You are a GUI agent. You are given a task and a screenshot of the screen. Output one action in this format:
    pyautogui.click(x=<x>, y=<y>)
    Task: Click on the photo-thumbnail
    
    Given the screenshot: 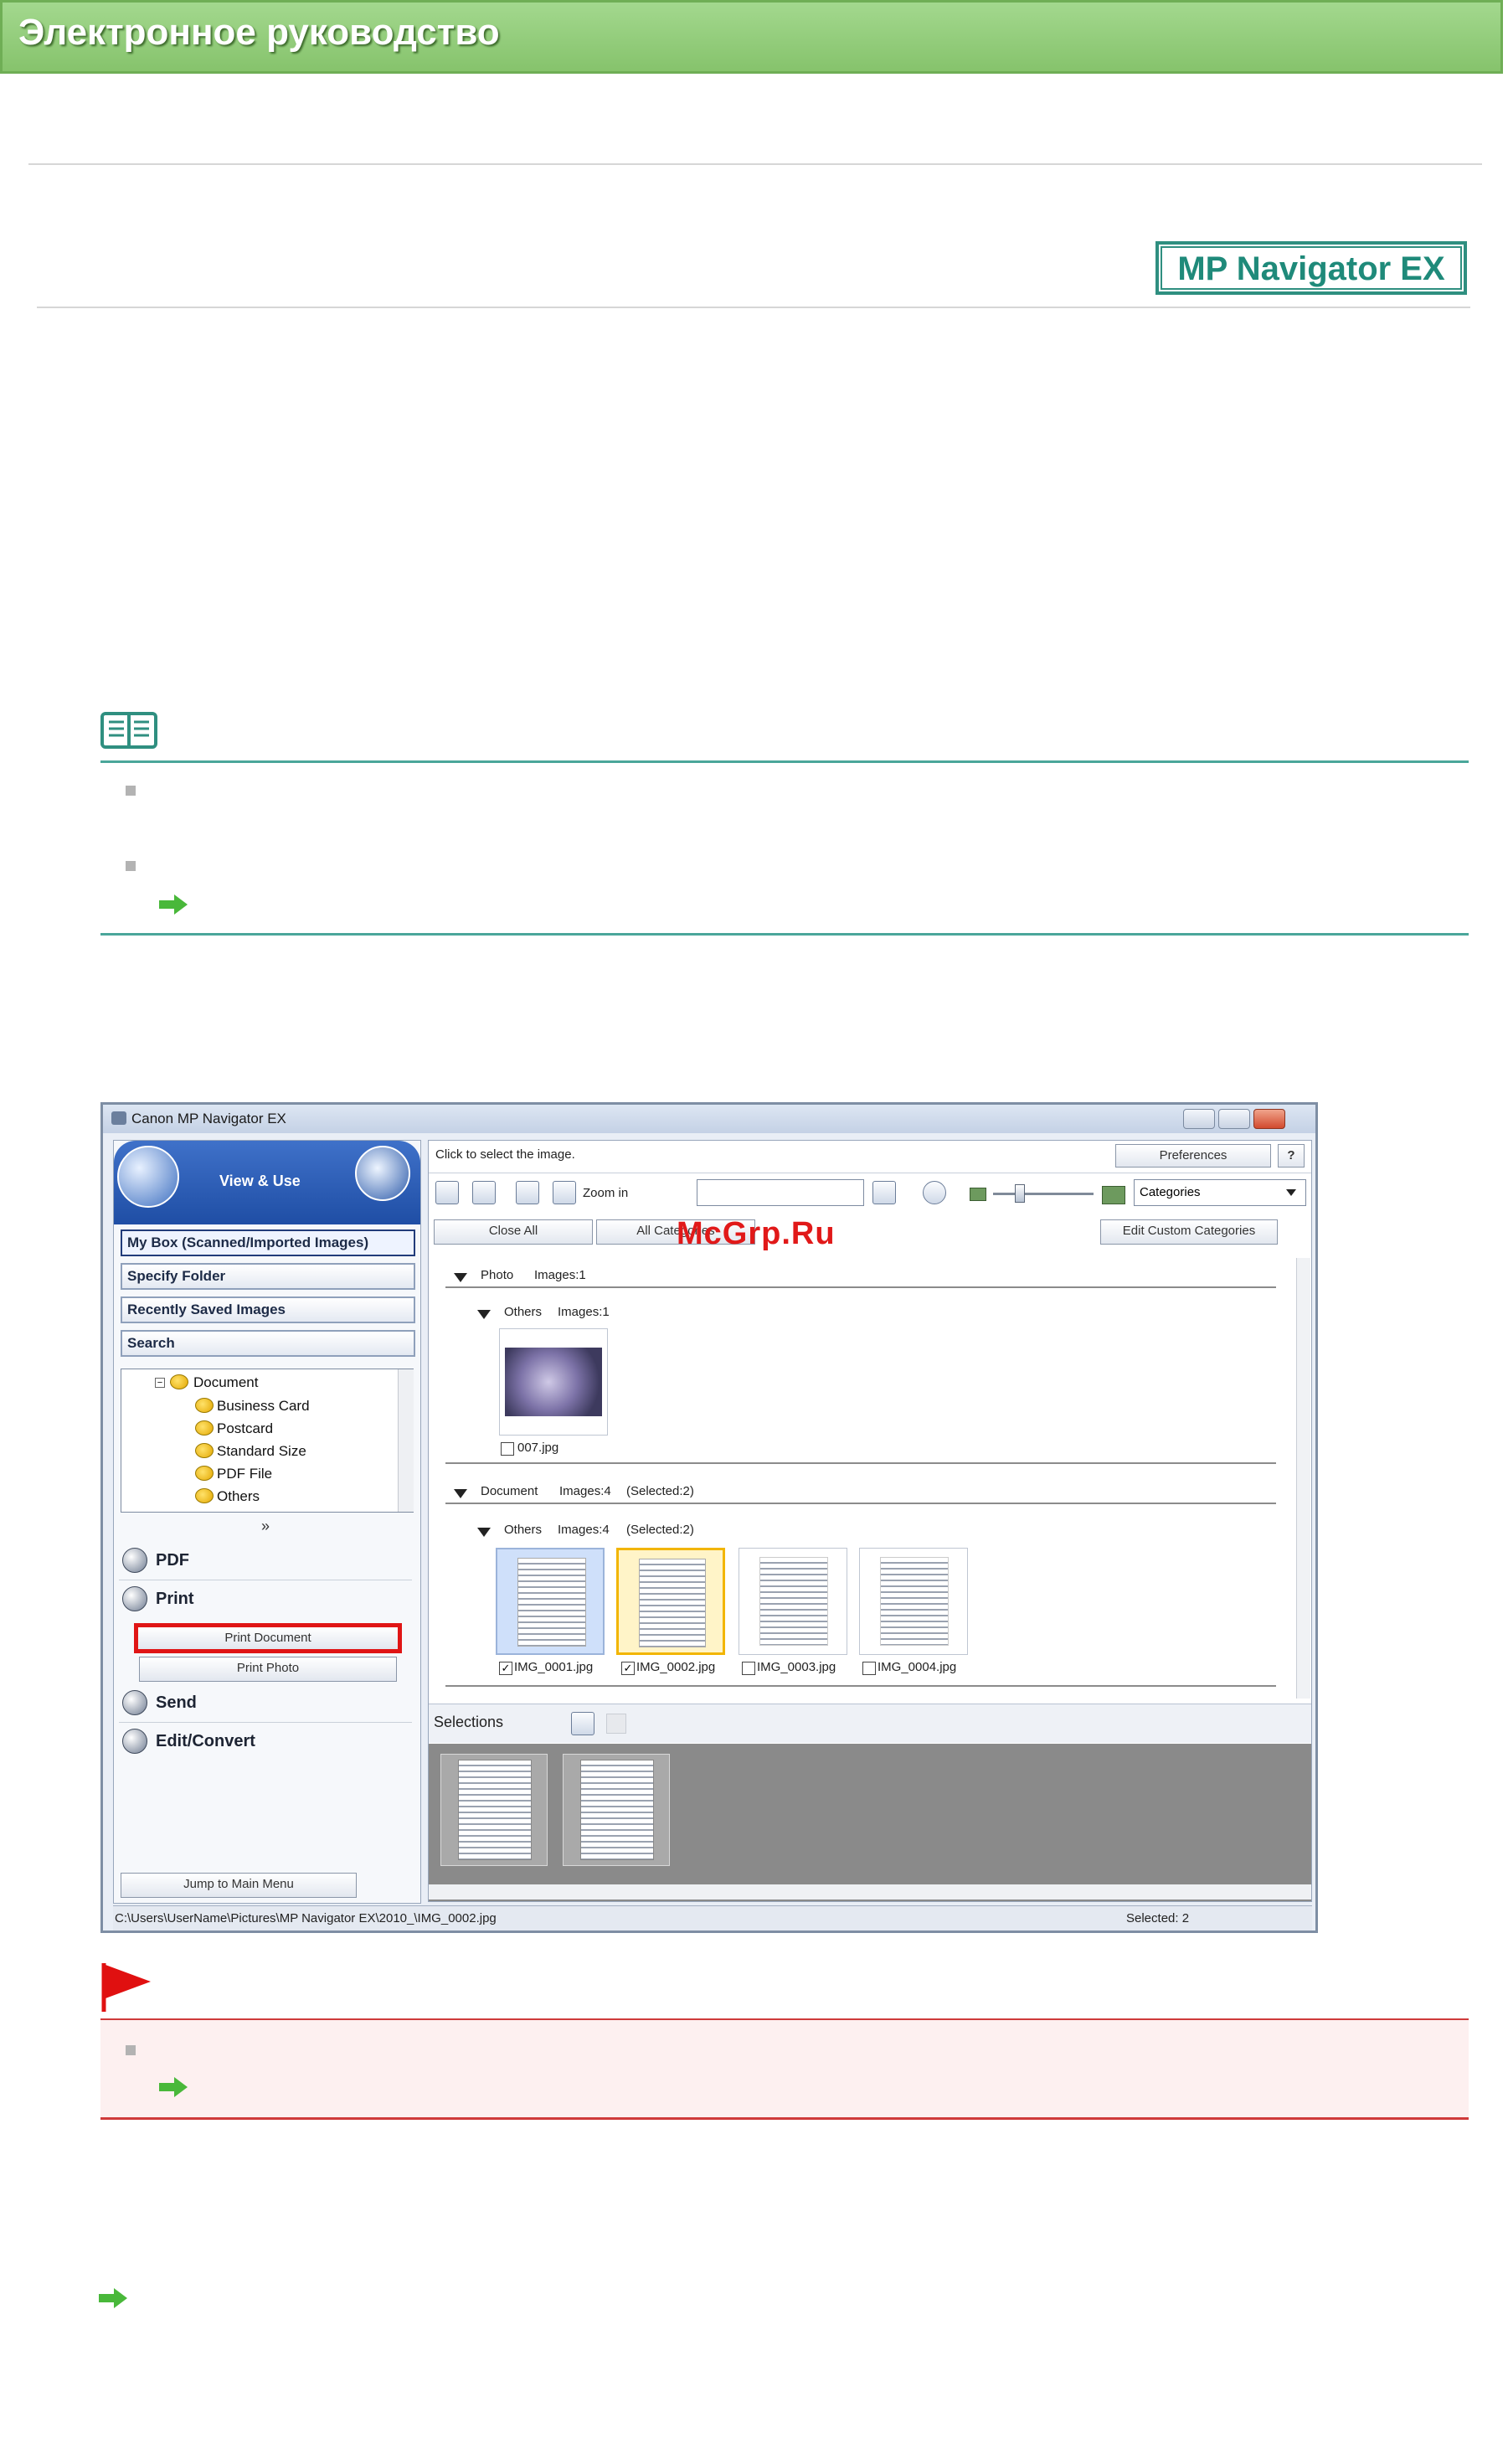 What is the action you would take?
    pyautogui.click(x=553, y=1382)
    